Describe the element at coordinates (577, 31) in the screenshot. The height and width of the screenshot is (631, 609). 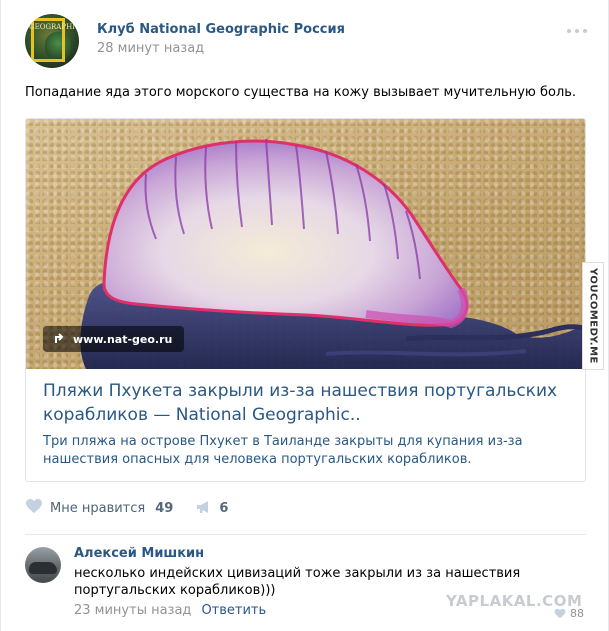
I see `more-options-icon` at that location.